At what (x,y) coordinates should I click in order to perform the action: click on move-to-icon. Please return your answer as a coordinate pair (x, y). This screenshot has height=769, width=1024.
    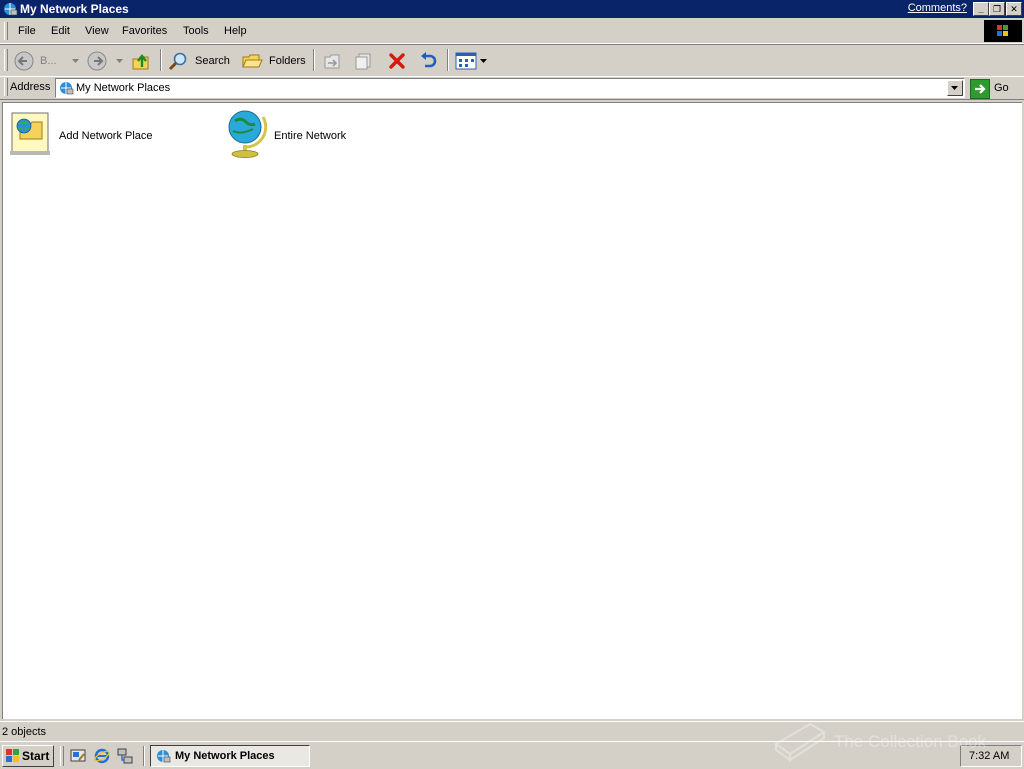
    Looking at the image, I should click on (332, 61).